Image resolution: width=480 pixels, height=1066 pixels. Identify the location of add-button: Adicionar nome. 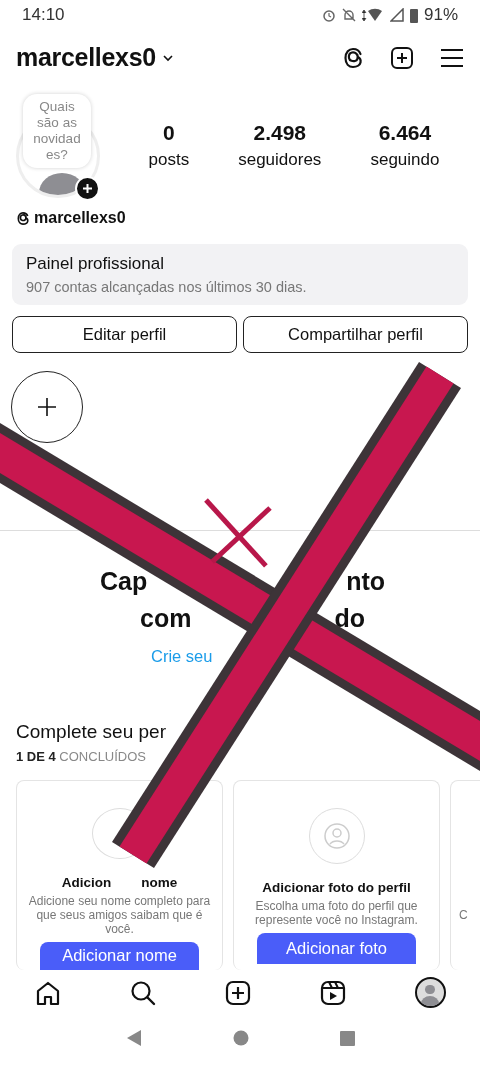
(119, 955).